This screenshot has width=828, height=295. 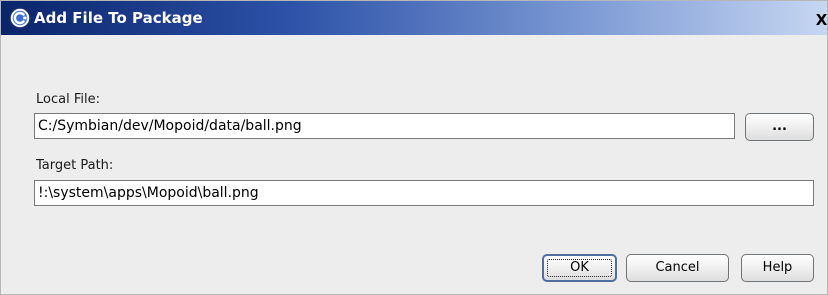 What do you see at coordinates (414, 18) in the screenshot?
I see `dialog-titlebar: Add File To Package X` at bounding box center [414, 18].